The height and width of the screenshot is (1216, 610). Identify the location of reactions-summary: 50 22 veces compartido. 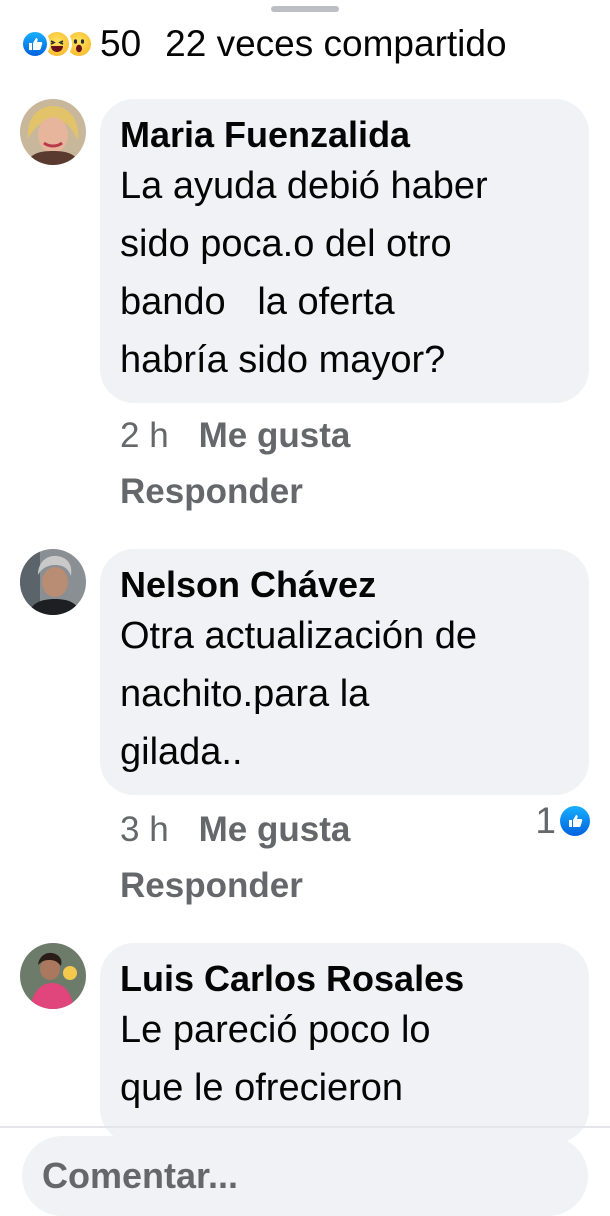
(307, 44).